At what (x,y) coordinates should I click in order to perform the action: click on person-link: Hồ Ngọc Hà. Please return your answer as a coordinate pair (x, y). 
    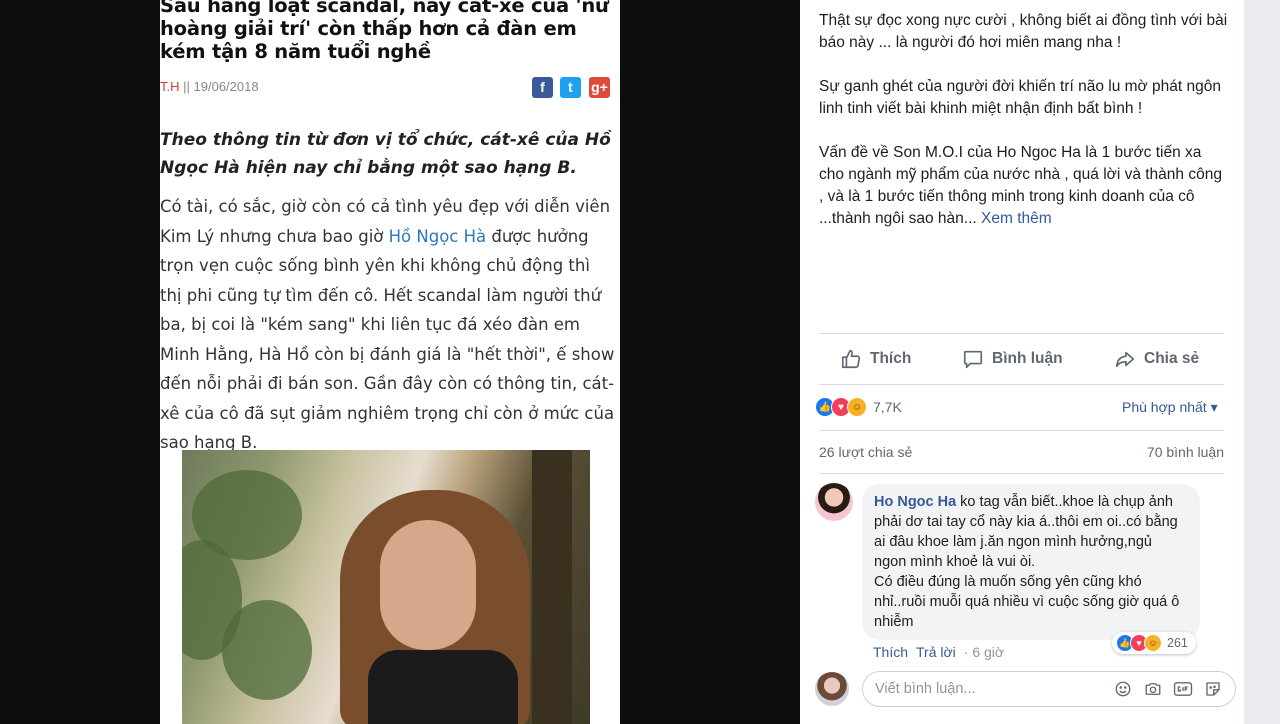
    Looking at the image, I should click on (438, 236).